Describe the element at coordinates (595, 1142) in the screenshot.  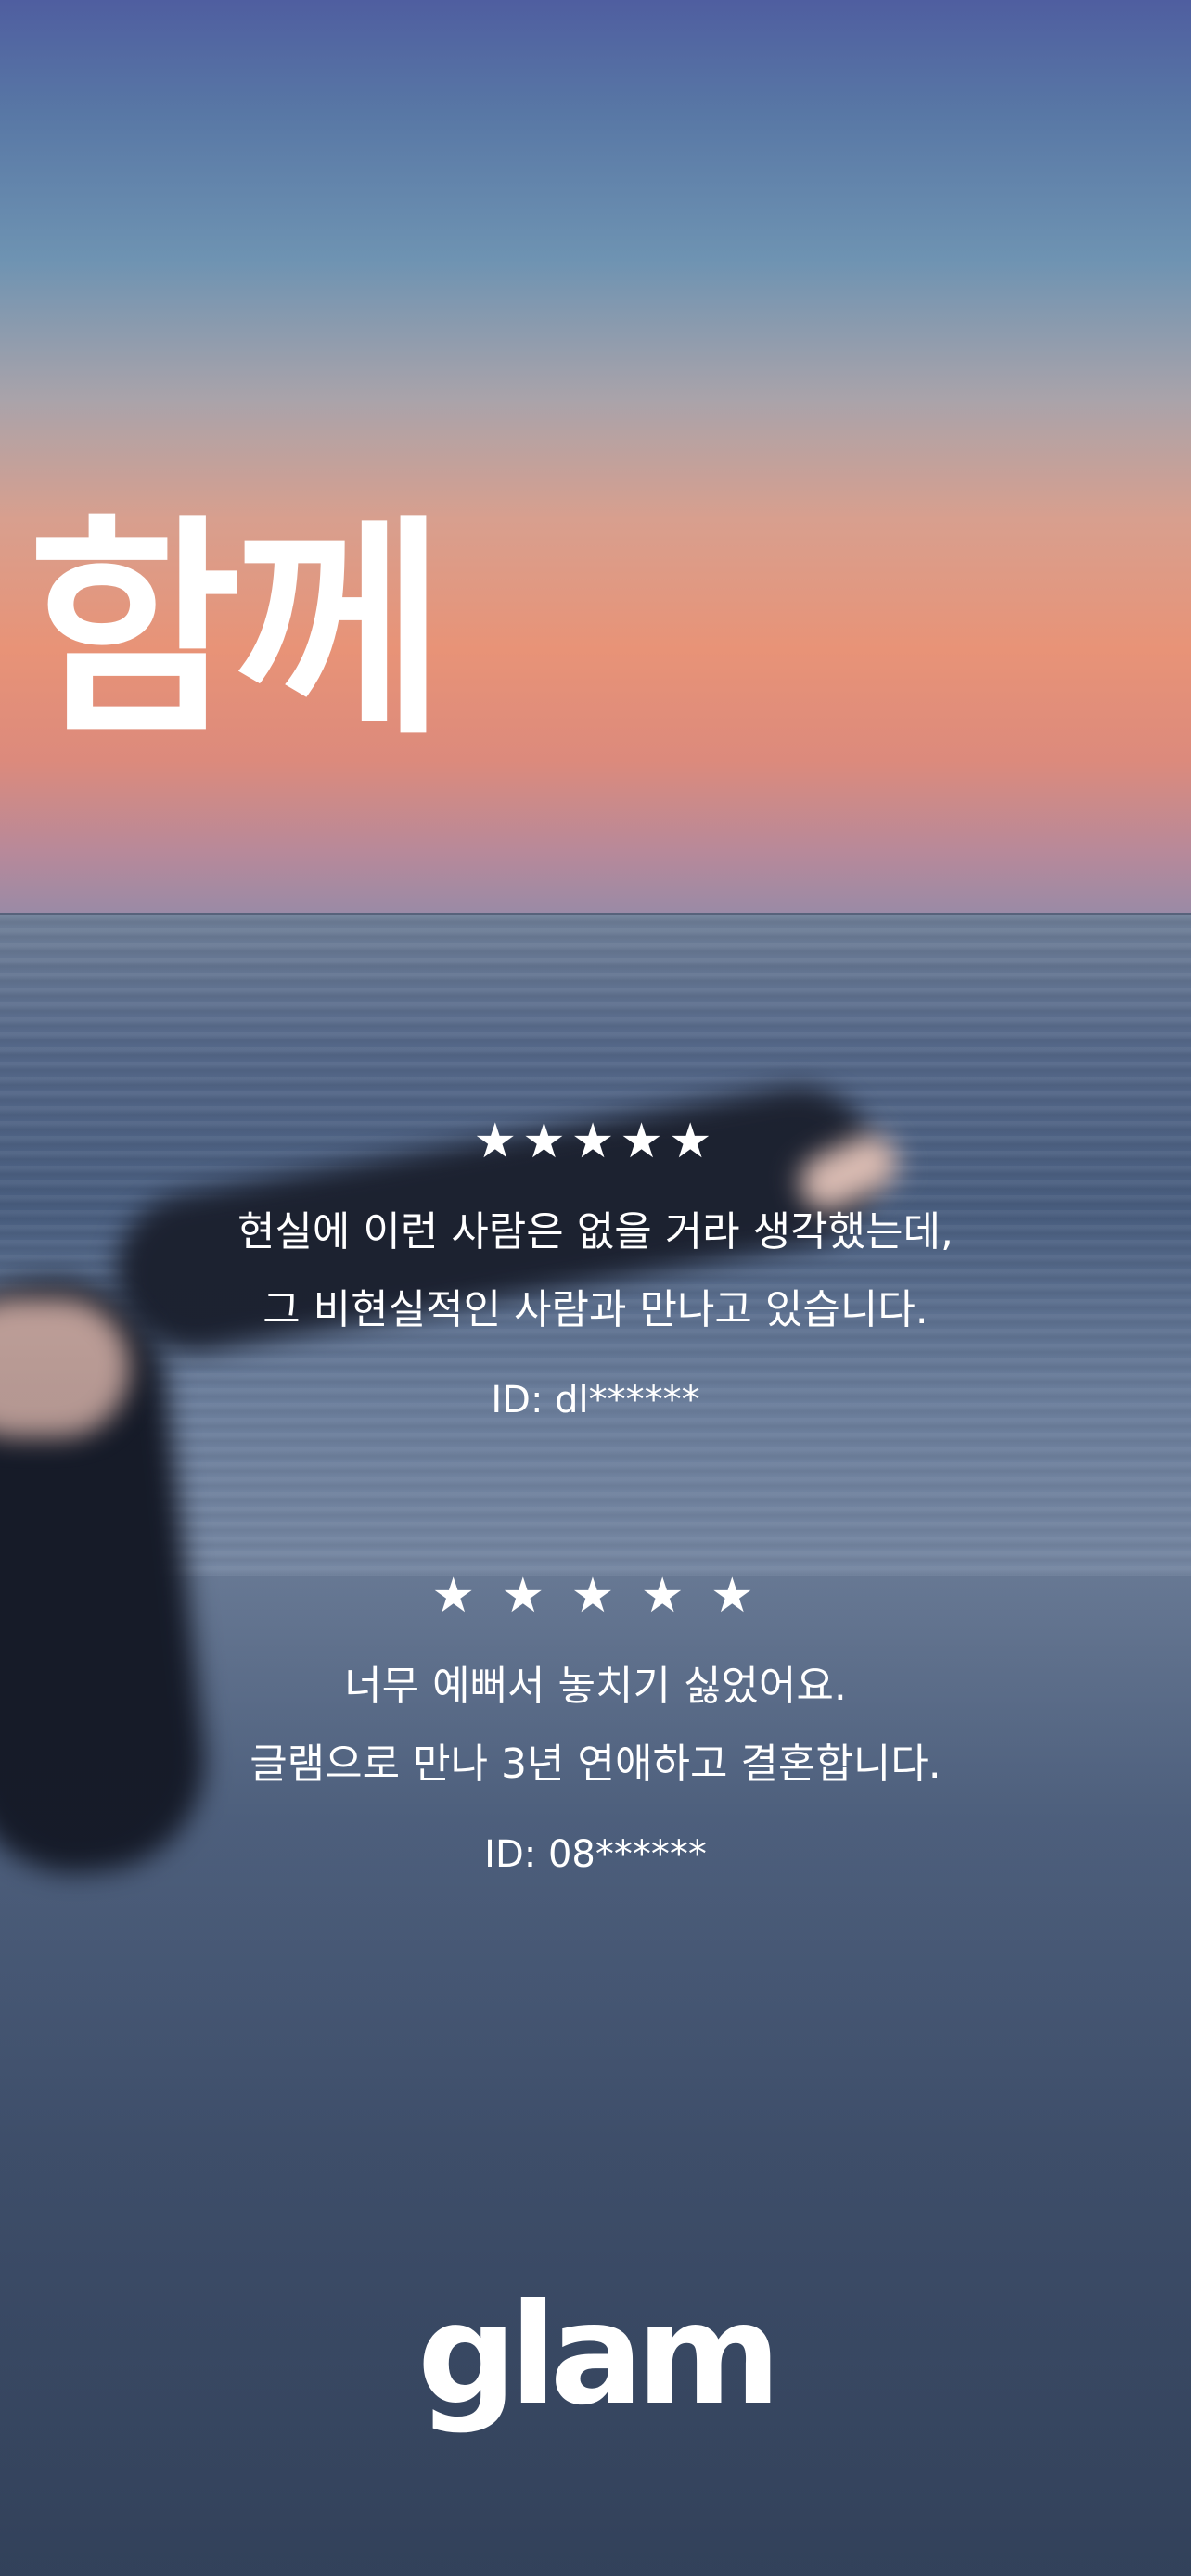
I see `star-rating: ★★★★★` at that location.